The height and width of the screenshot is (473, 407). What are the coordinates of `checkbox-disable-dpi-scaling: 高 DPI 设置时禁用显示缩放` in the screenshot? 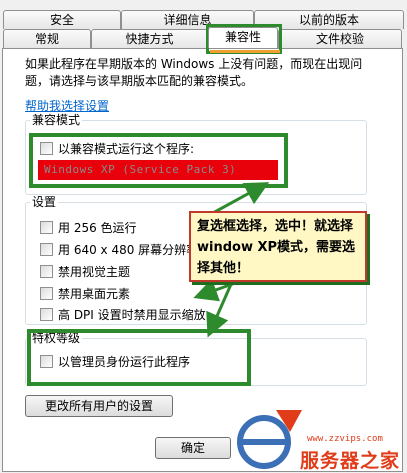 It's located at (123, 314).